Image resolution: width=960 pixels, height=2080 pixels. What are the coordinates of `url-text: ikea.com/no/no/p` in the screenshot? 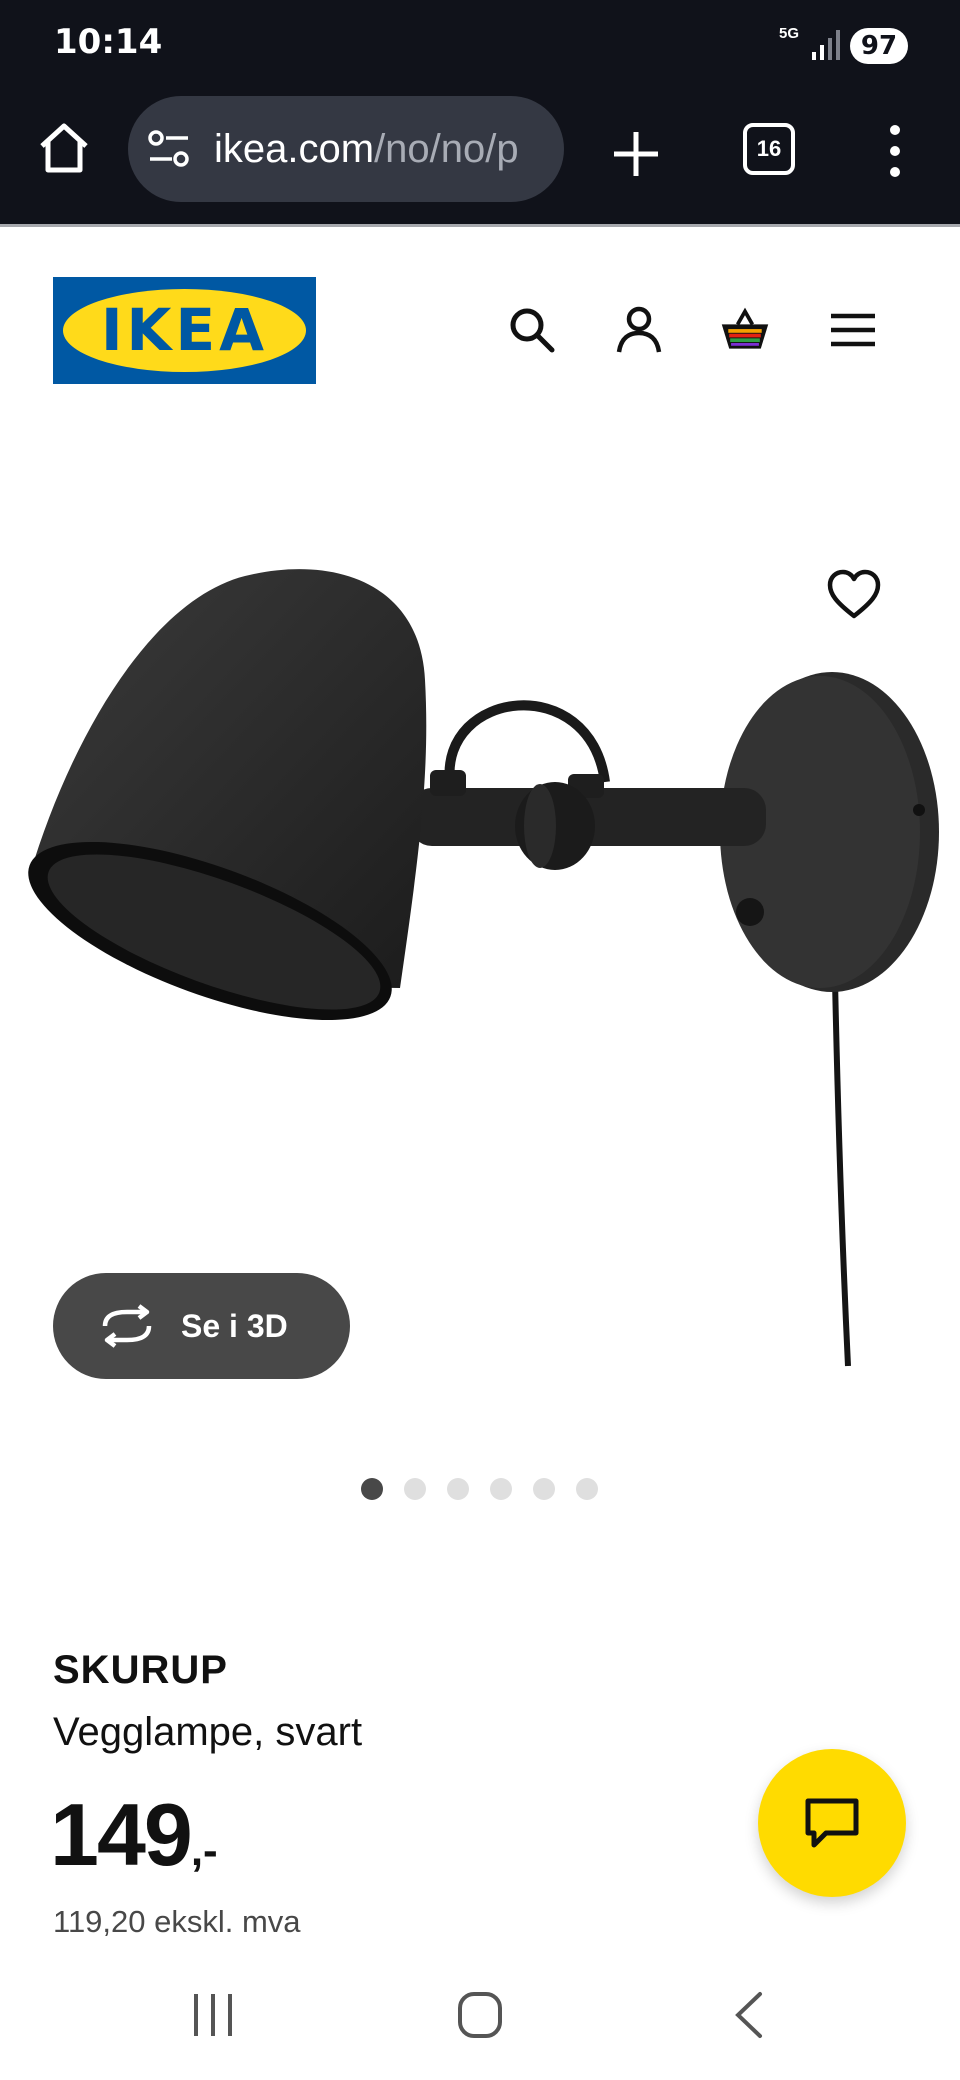 It's located at (366, 149).